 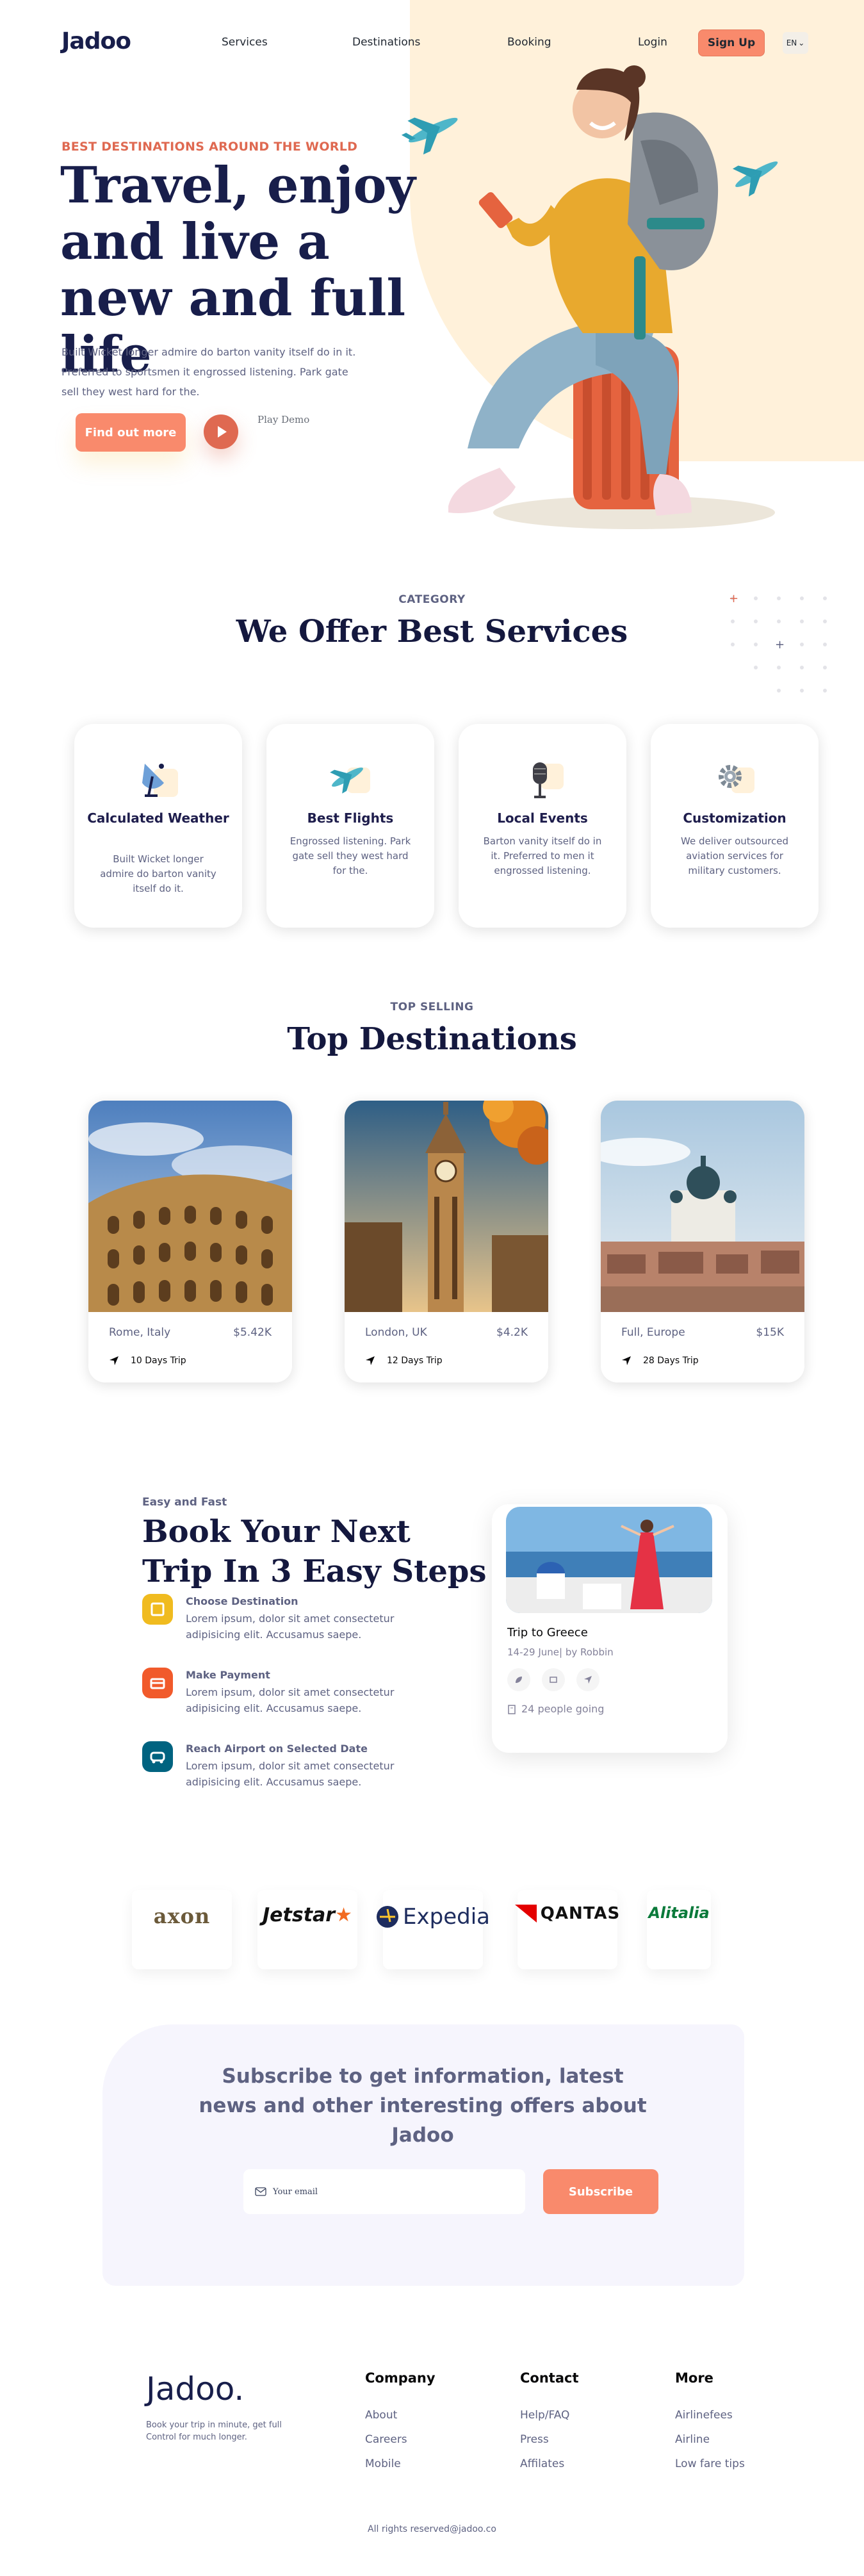 What do you see at coordinates (547, 1632) in the screenshot?
I see `trip-card-title: Trip to Greece` at bounding box center [547, 1632].